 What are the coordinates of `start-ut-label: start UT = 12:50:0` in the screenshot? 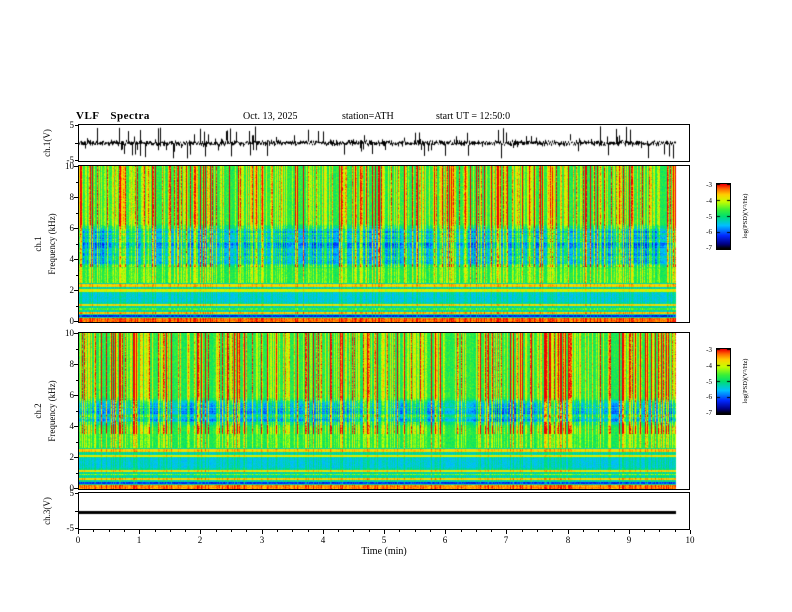 It's located at (473, 116).